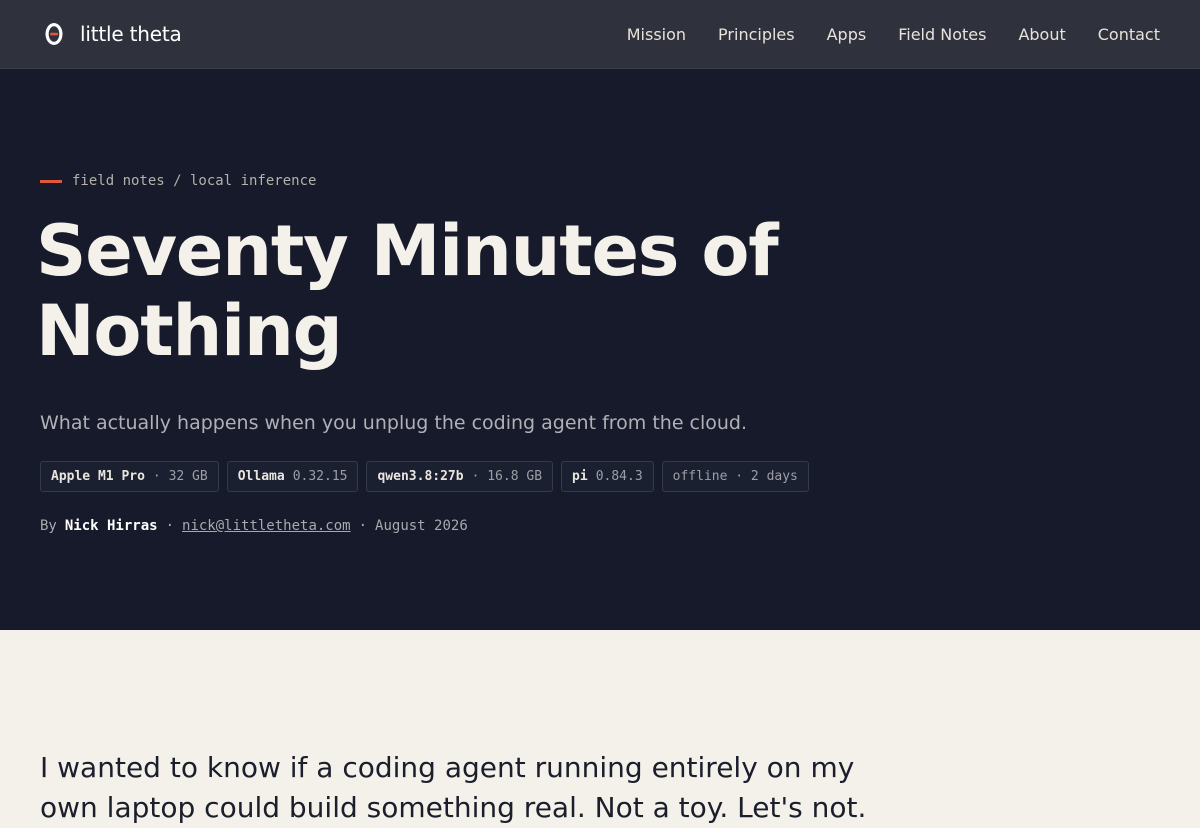 Image resolution: width=1200 pixels, height=828 pixels. Describe the element at coordinates (54, 34) in the screenshot. I see `little-theta-logo-icon` at that location.